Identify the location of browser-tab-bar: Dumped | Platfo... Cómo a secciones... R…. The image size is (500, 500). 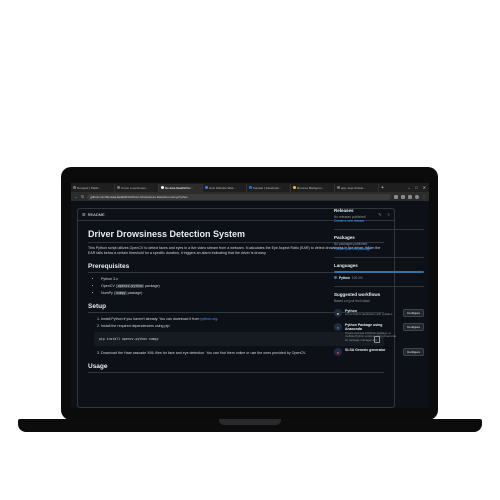
(250, 187).